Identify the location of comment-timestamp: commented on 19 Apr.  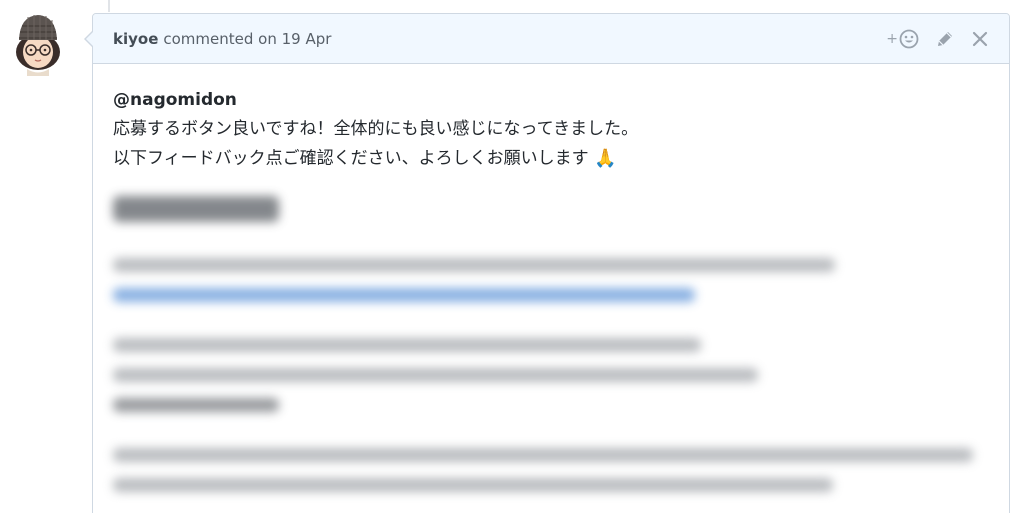
(247, 39).